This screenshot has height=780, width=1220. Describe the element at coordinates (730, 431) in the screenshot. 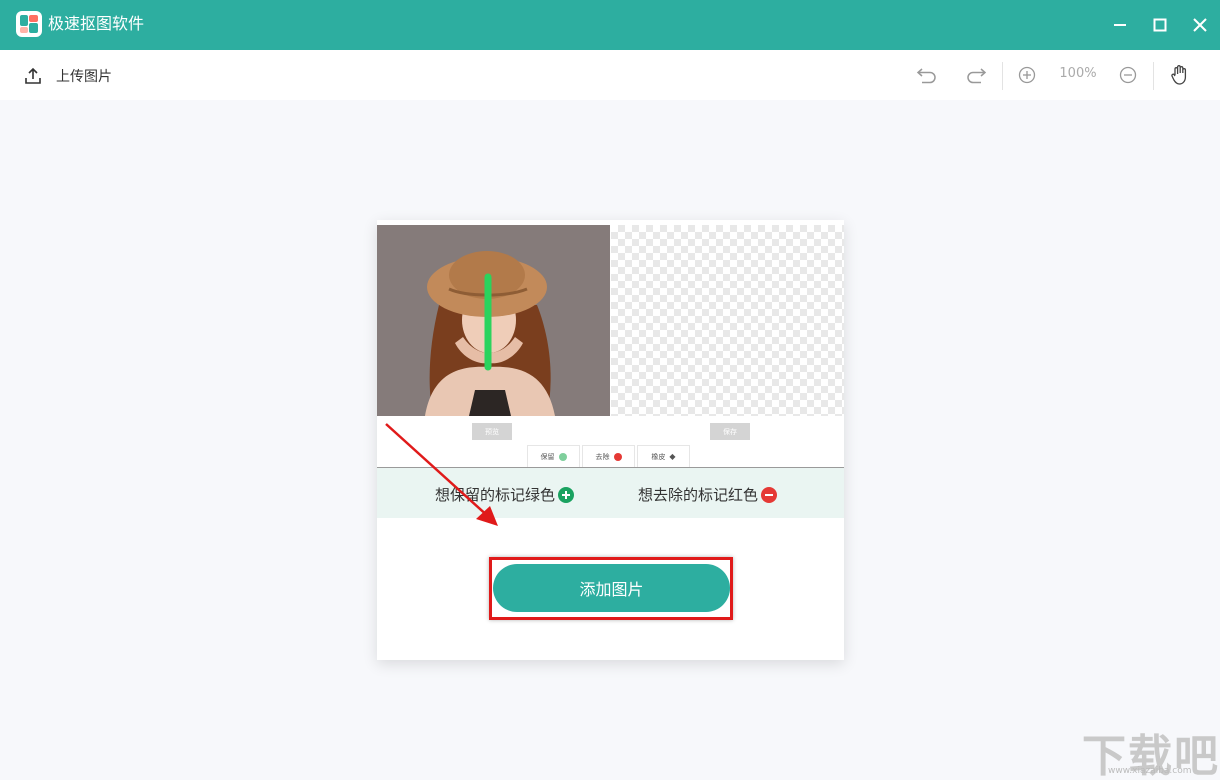

I see `demo-save-button: 保存` at that location.